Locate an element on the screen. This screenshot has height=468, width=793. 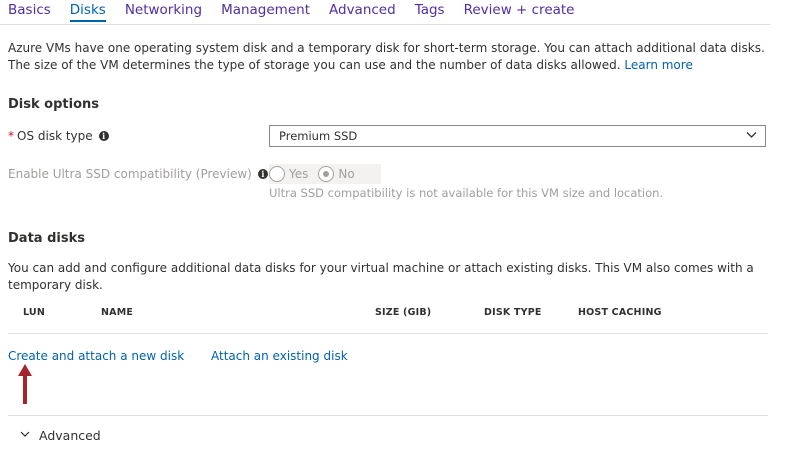
ultra-ssd-no-label: No is located at coordinates (346, 174).